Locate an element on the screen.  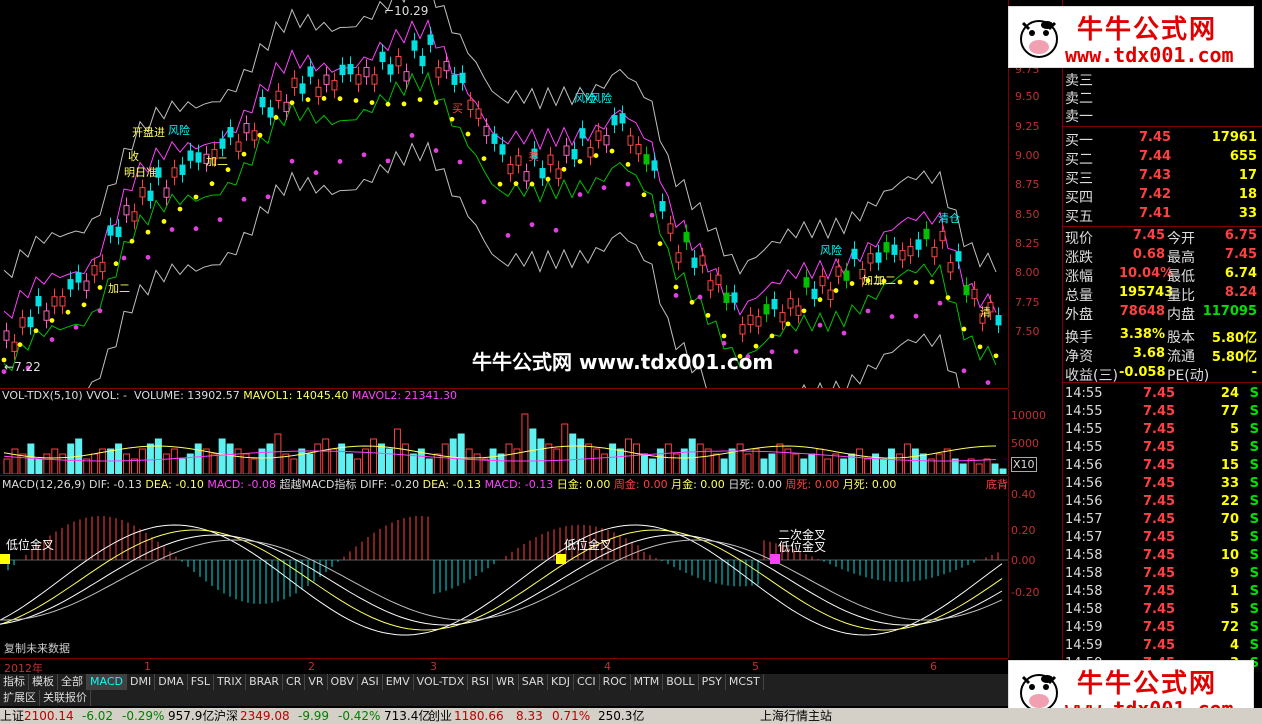
buy-level-row: 买五 7.41 33 is located at coordinates (1162, 215).